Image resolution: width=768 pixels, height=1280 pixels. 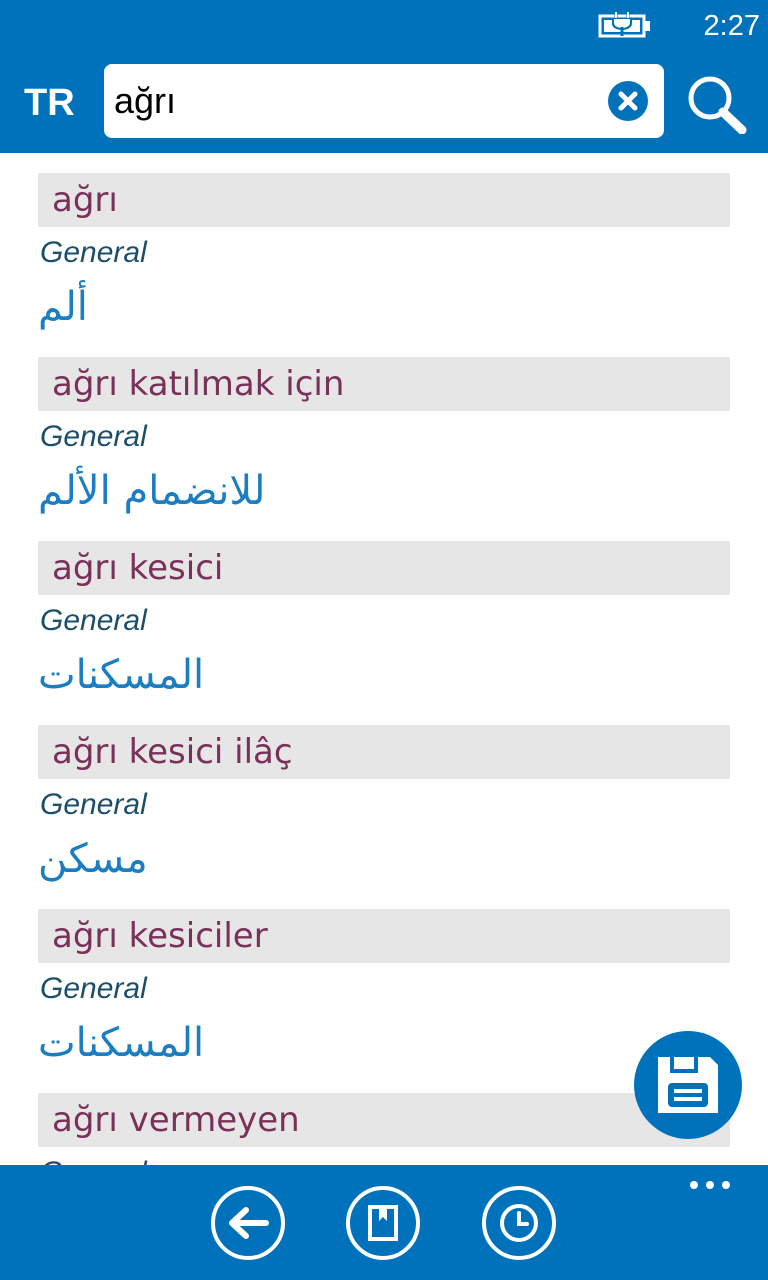 What do you see at coordinates (716, 104) in the screenshot?
I see `search-icon` at bounding box center [716, 104].